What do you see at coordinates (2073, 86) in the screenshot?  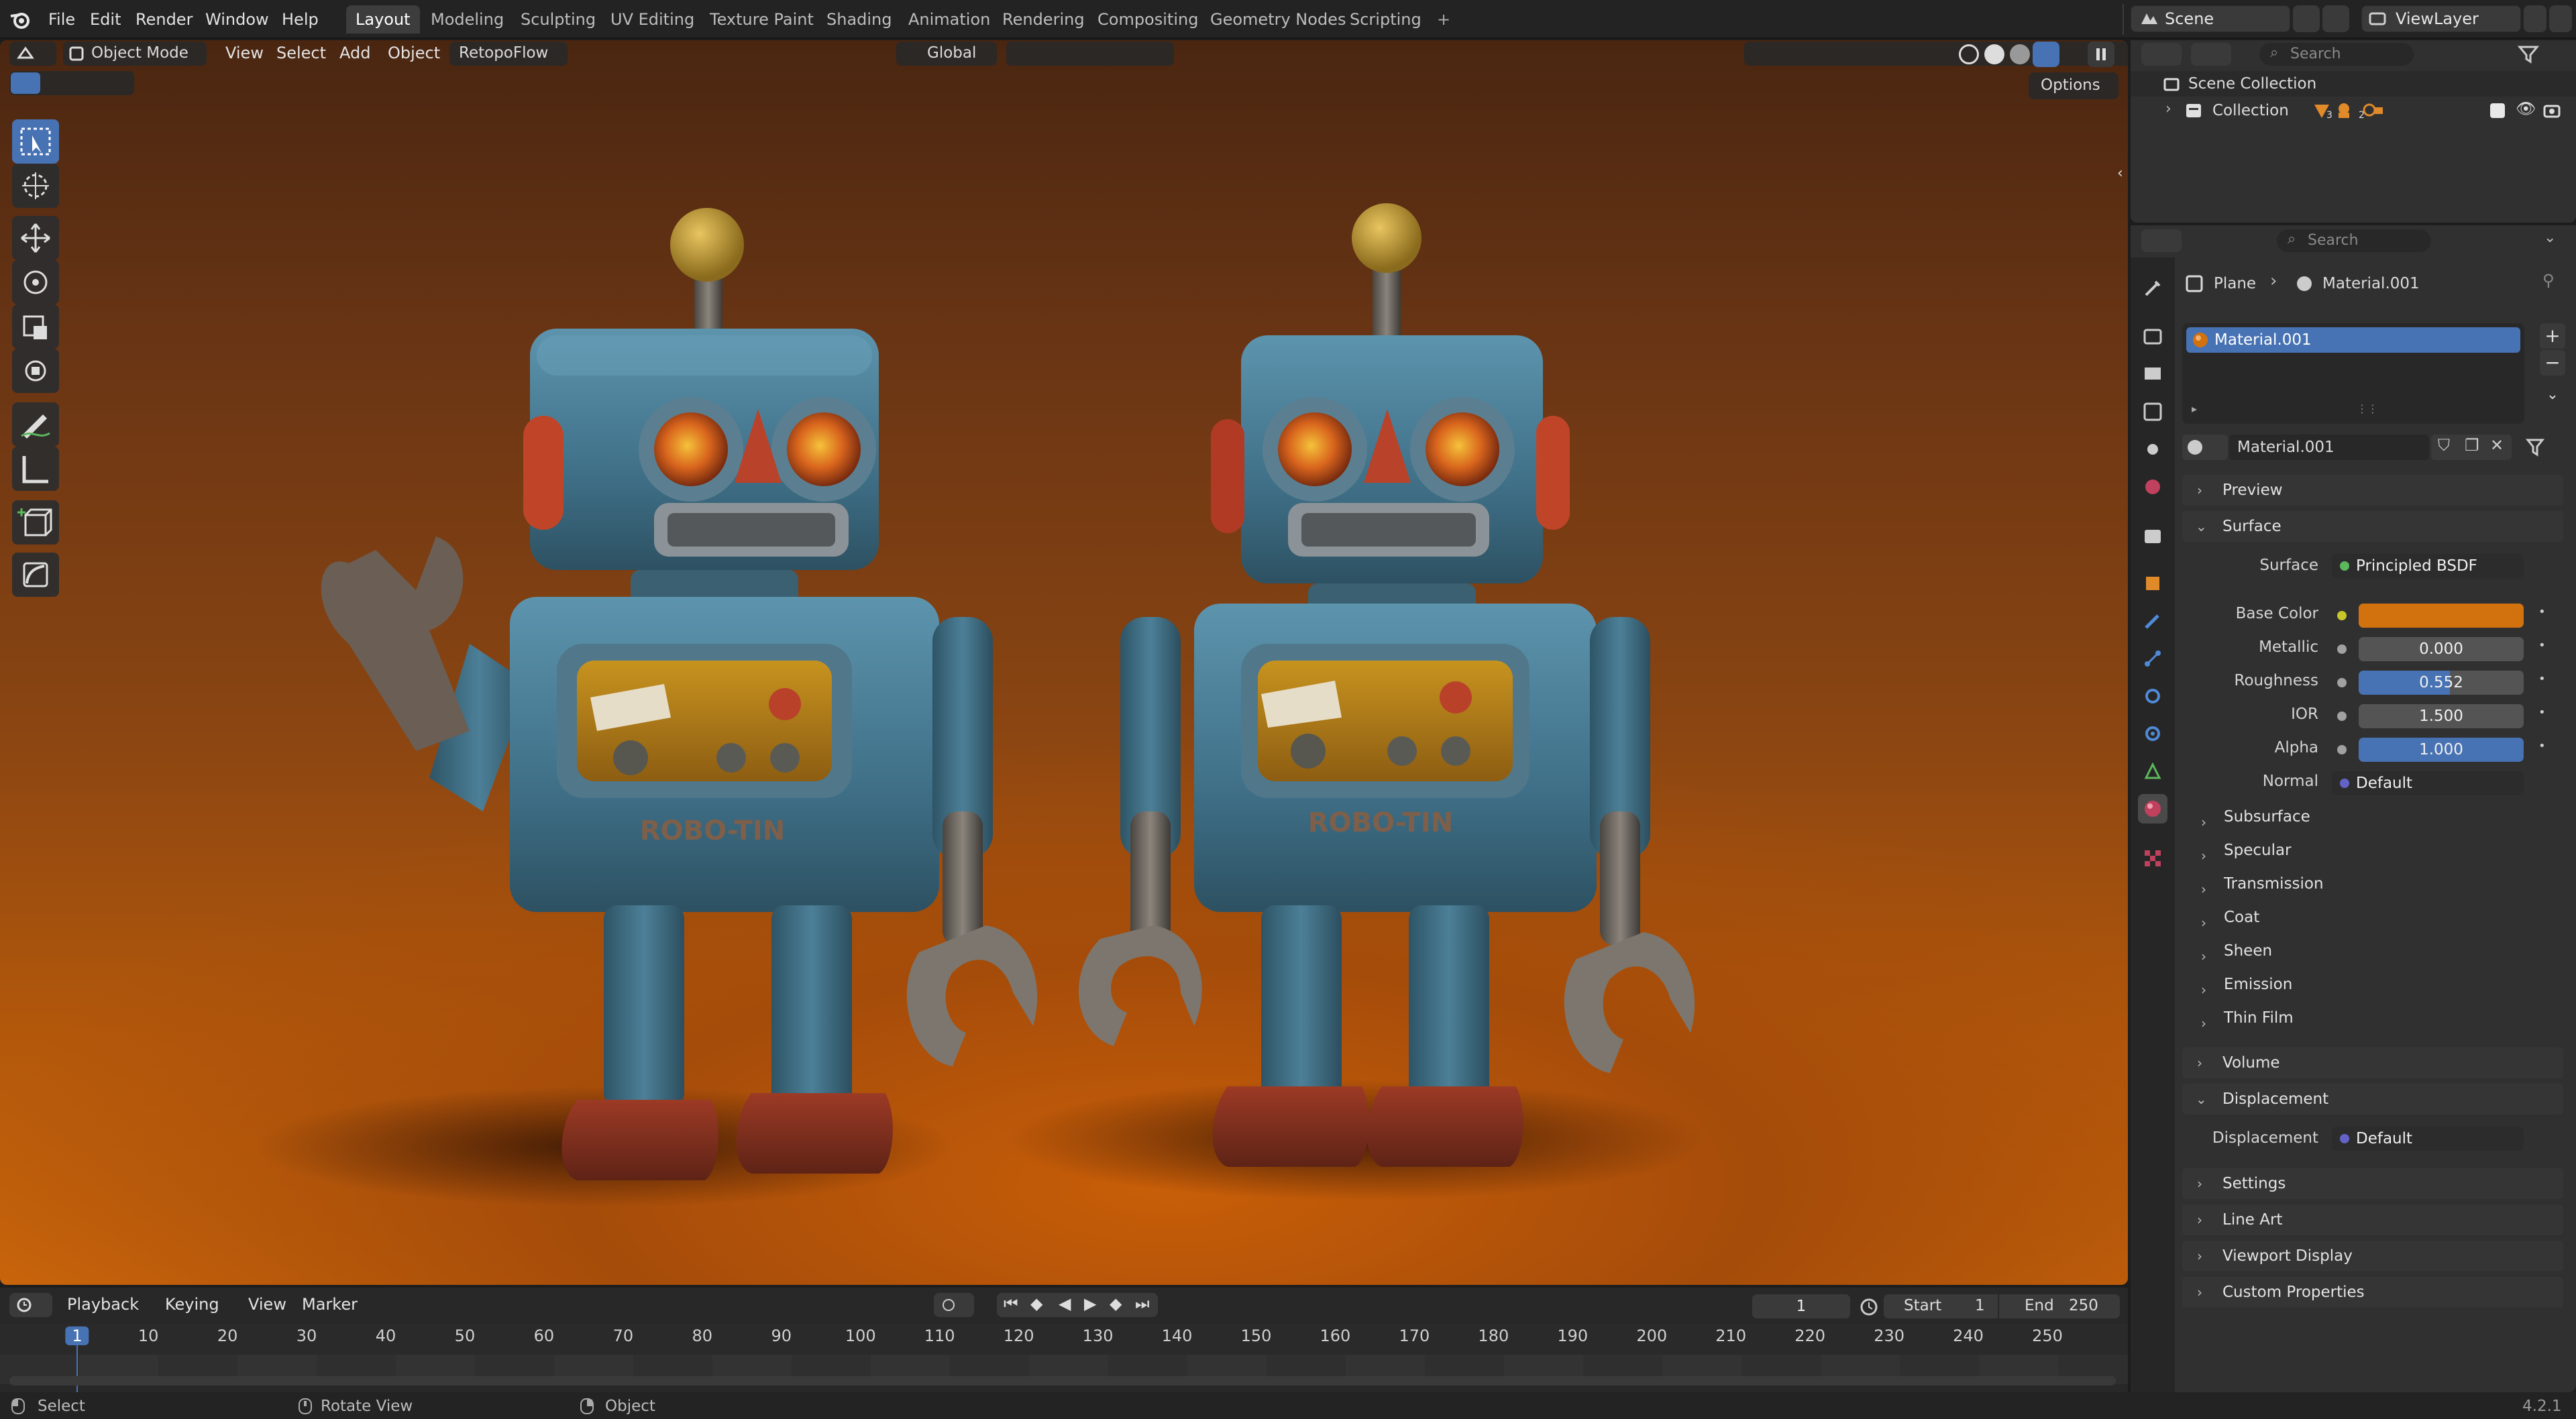 I see `options-button: Options` at bounding box center [2073, 86].